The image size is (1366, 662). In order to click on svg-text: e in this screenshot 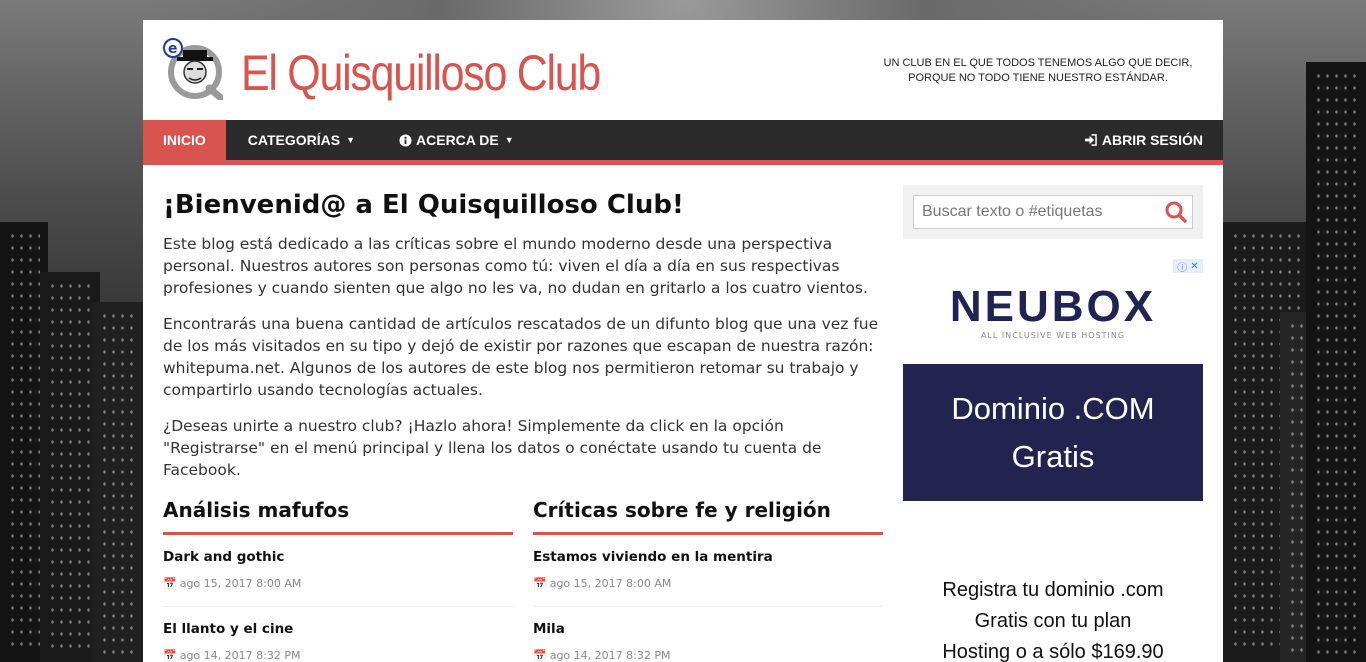, I will do `click(173, 49)`.